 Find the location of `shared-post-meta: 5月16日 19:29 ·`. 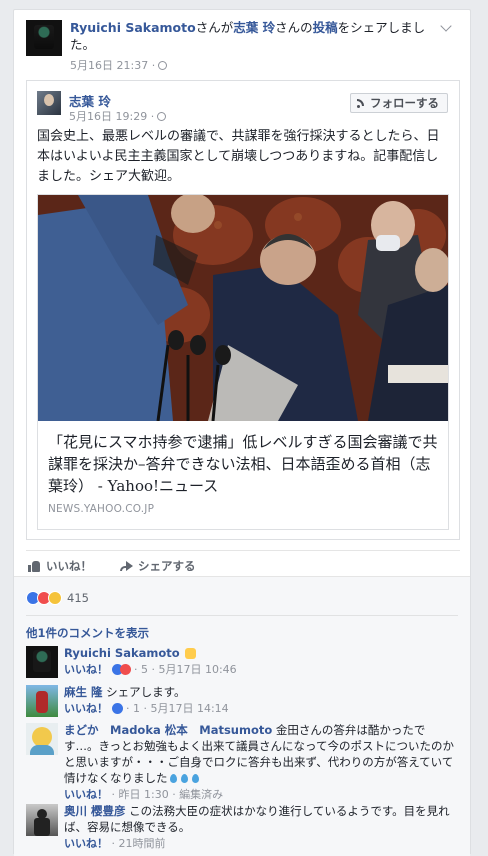

shared-post-meta: 5月16日 19:29 · is located at coordinates (118, 116).